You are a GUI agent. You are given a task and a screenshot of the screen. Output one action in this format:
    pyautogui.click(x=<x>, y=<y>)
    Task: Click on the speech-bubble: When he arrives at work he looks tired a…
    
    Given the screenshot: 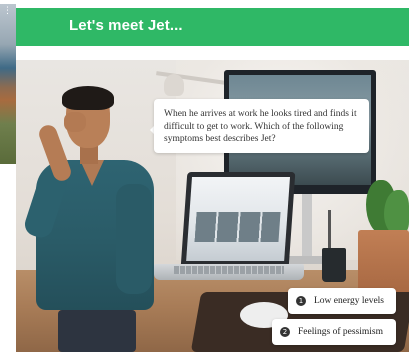 What is the action you would take?
    pyautogui.click(x=261, y=126)
    